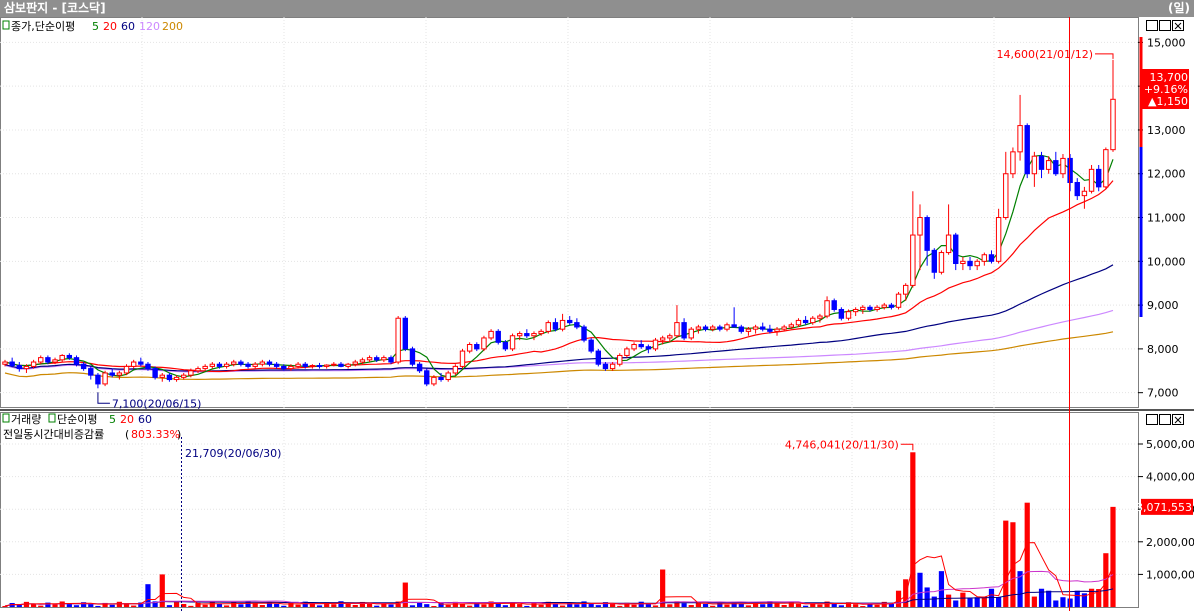 The image size is (1194, 611). I want to click on volume-panel-controls, so click(1165, 419).